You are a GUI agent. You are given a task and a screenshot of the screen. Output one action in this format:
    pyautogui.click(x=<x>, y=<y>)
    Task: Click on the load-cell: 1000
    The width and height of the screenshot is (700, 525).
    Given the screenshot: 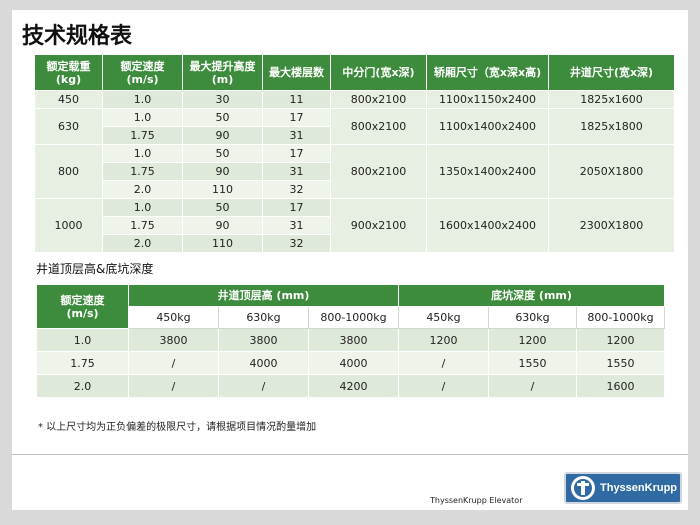 What is the action you would take?
    pyautogui.click(x=68, y=225)
    